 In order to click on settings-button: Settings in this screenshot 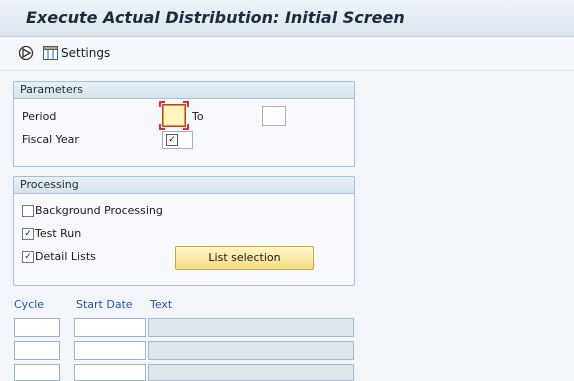, I will do `click(76, 53)`.